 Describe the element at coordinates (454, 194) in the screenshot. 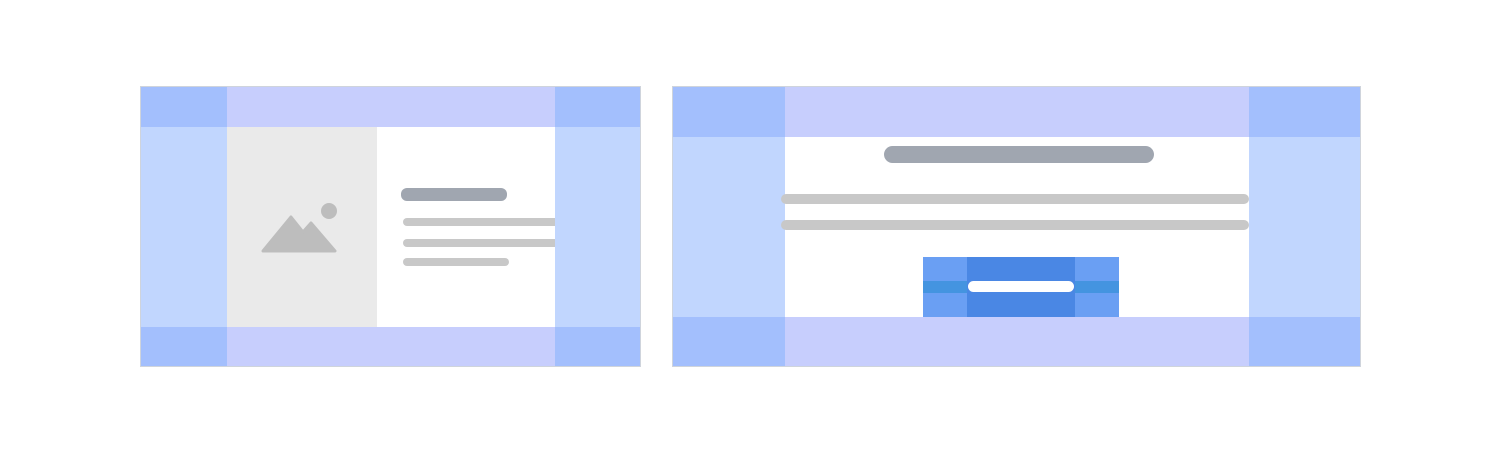

I see `card-title-line` at that location.